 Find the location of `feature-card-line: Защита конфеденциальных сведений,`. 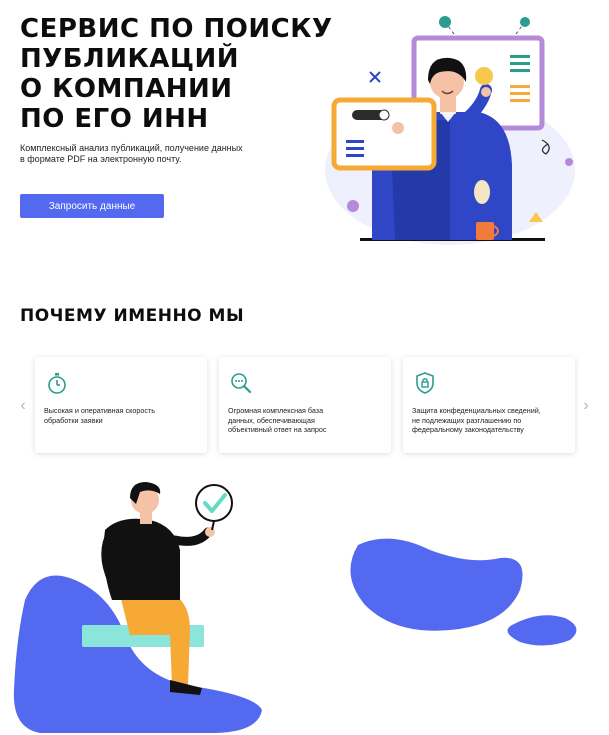

feature-card-line: Защита конфеденциальных сведений, is located at coordinates (476, 410).